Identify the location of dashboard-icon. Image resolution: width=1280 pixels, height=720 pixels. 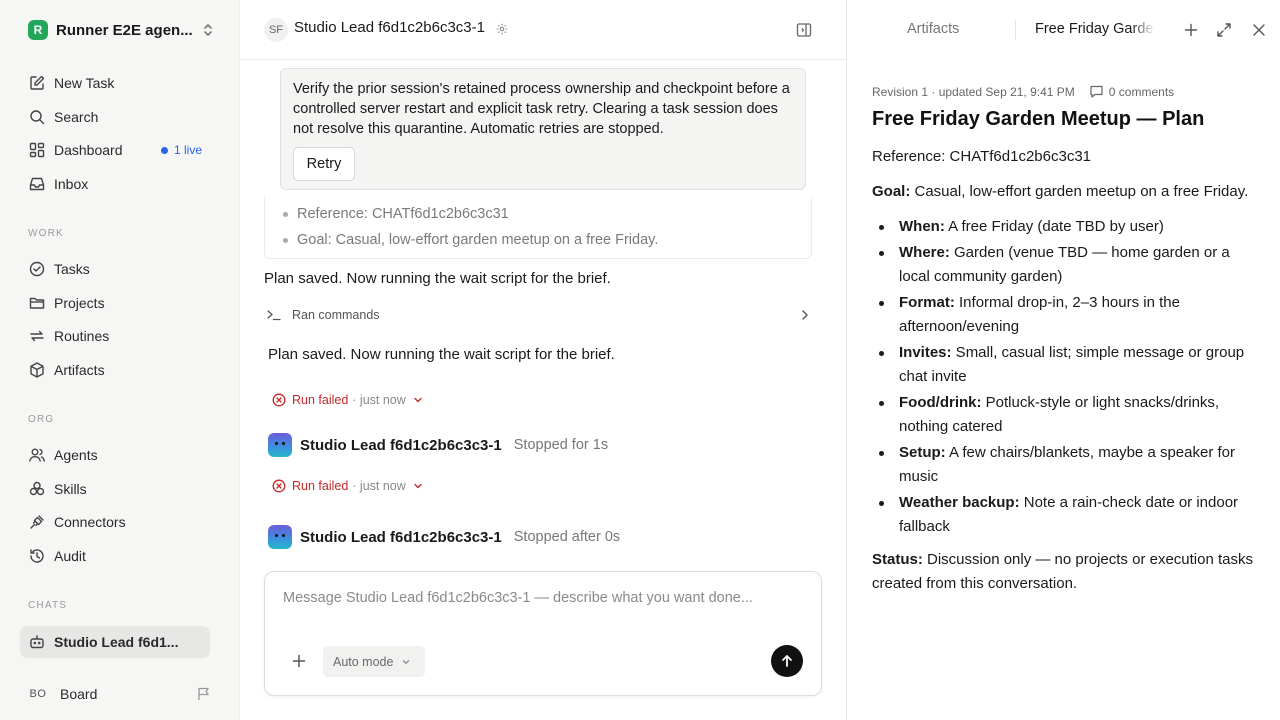
(37, 150).